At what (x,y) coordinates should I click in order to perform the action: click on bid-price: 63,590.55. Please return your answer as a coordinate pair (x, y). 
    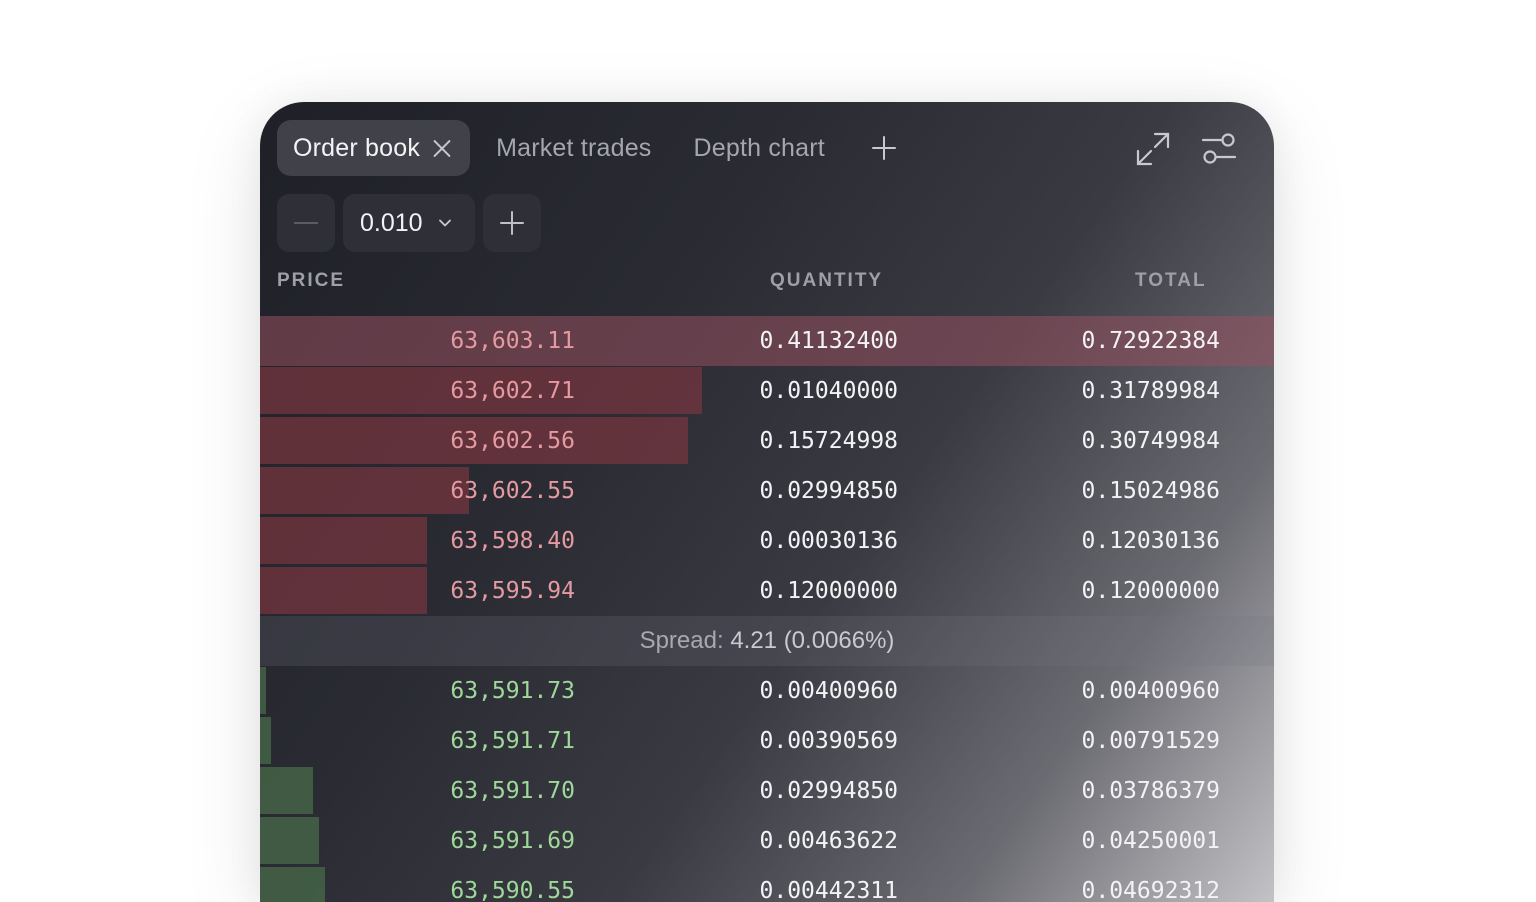
    Looking at the image, I should click on (512, 890).